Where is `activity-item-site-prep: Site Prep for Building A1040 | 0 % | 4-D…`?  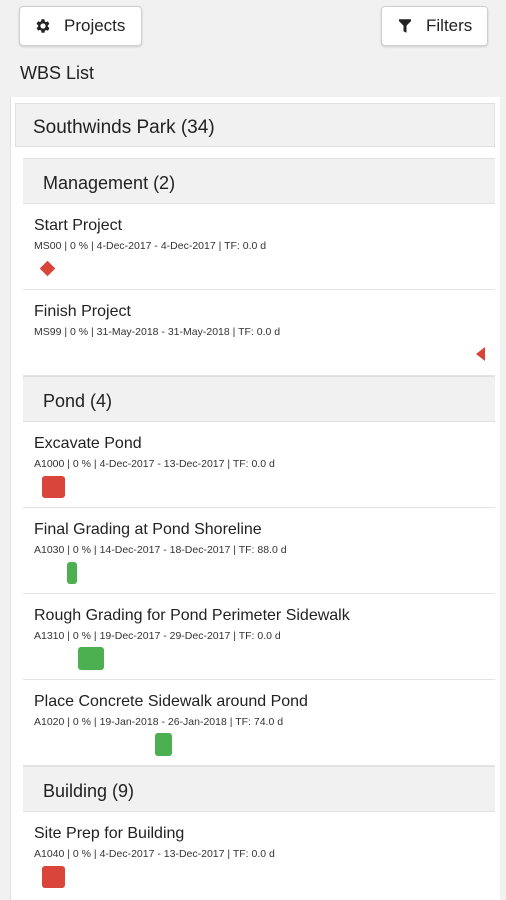
activity-item-site-prep: Site Prep for Building A1040 | 0 % | 4-D… is located at coordinates (259, 856).